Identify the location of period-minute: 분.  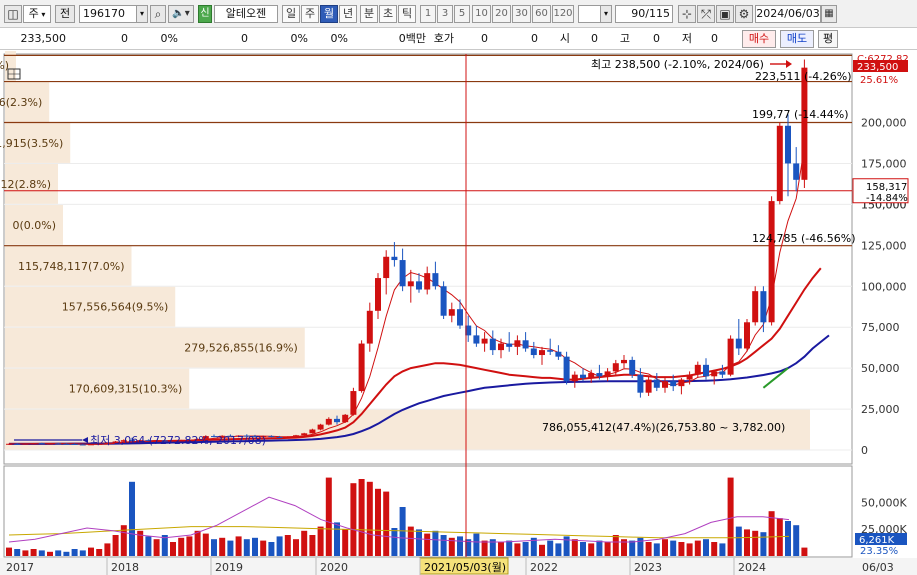
(369, 14).